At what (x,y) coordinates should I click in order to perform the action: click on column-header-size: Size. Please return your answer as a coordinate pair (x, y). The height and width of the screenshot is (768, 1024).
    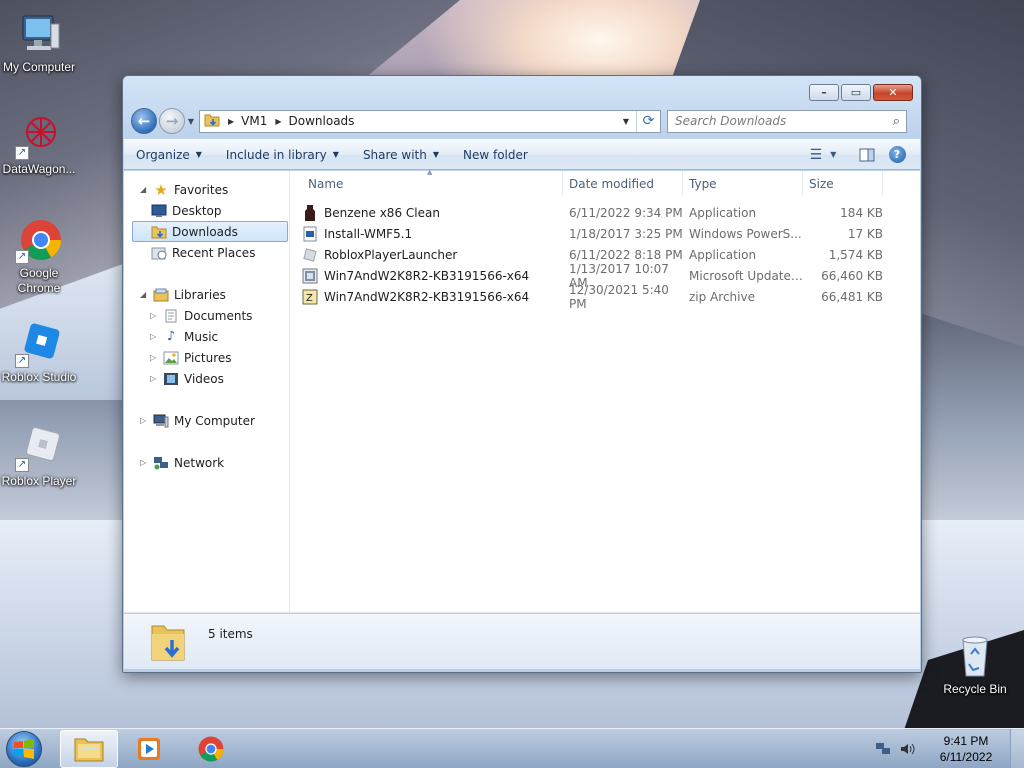
    Looking at the image, I should click on (843, 183).